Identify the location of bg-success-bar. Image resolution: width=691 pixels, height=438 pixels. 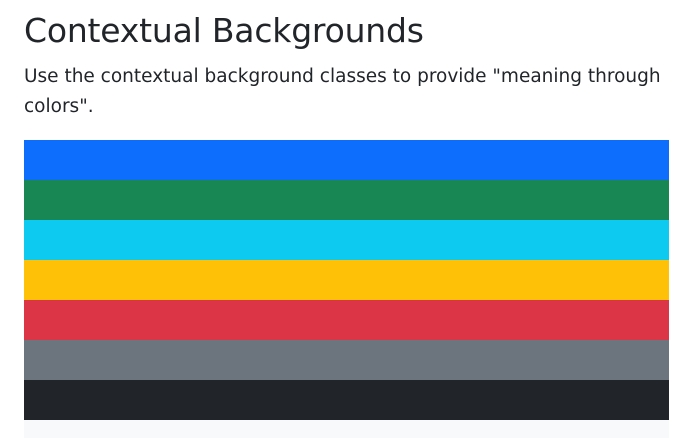
(346, 200).